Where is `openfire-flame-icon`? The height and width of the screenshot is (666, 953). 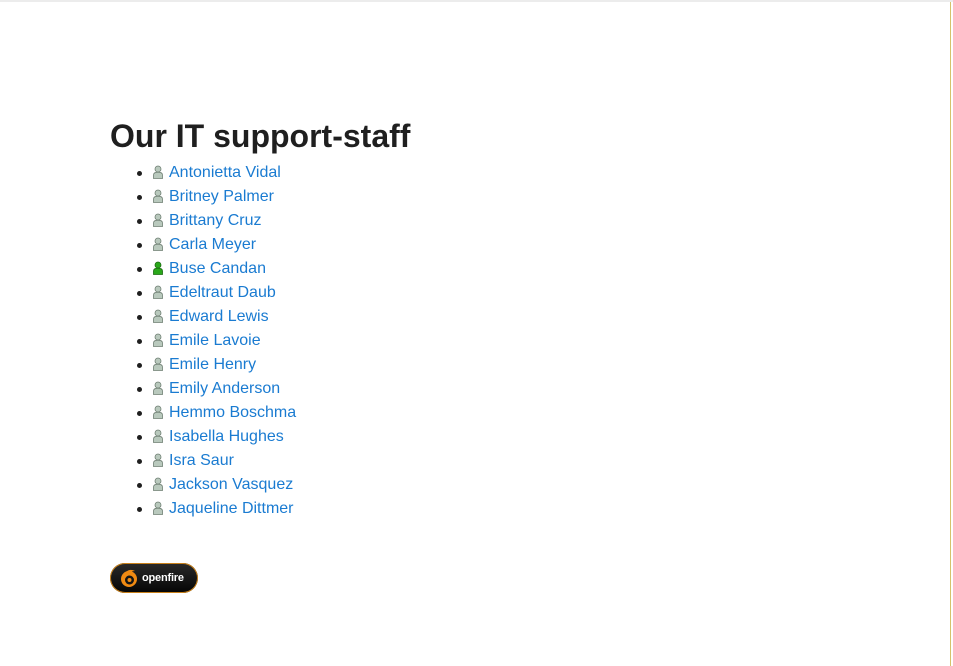
openfire-flame-icon is located at coordinates (129, 578).